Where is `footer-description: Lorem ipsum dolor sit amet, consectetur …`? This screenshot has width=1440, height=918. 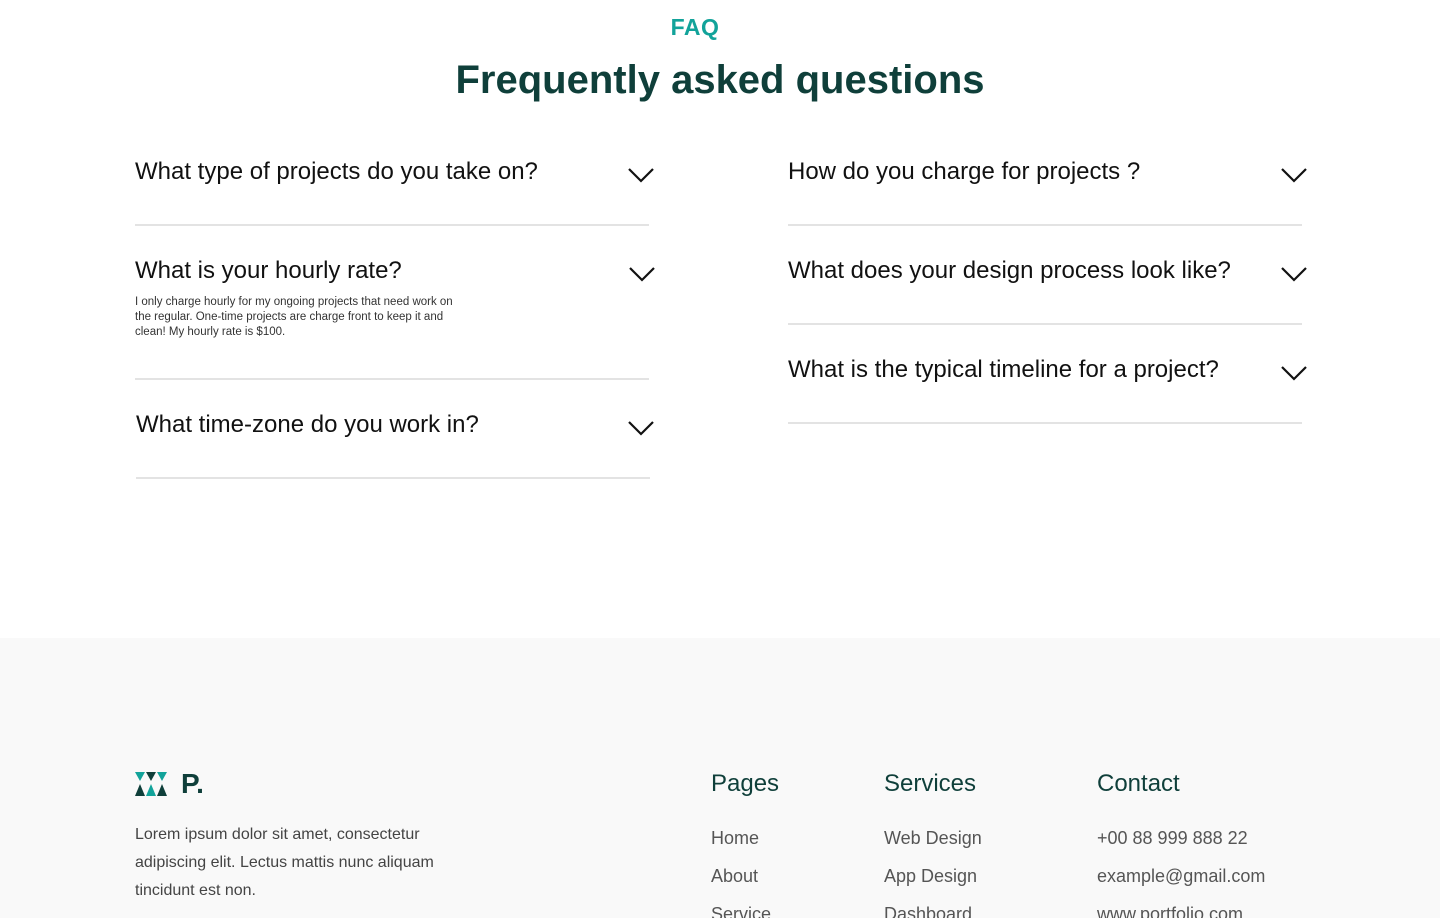 footer-description: Lorem ipsum dolor sit amet, consectetur … is located at coordinates (284, 862).